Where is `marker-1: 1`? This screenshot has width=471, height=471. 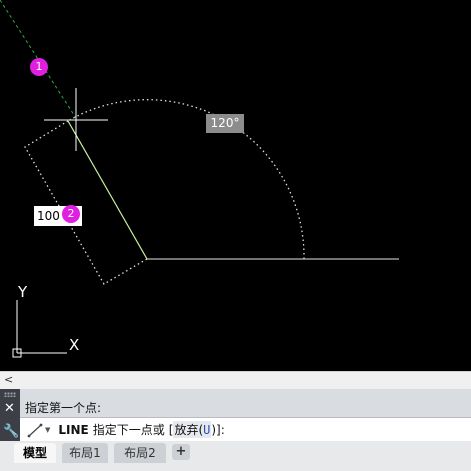
marker-1: 1 is located at coordinates (39, 67).